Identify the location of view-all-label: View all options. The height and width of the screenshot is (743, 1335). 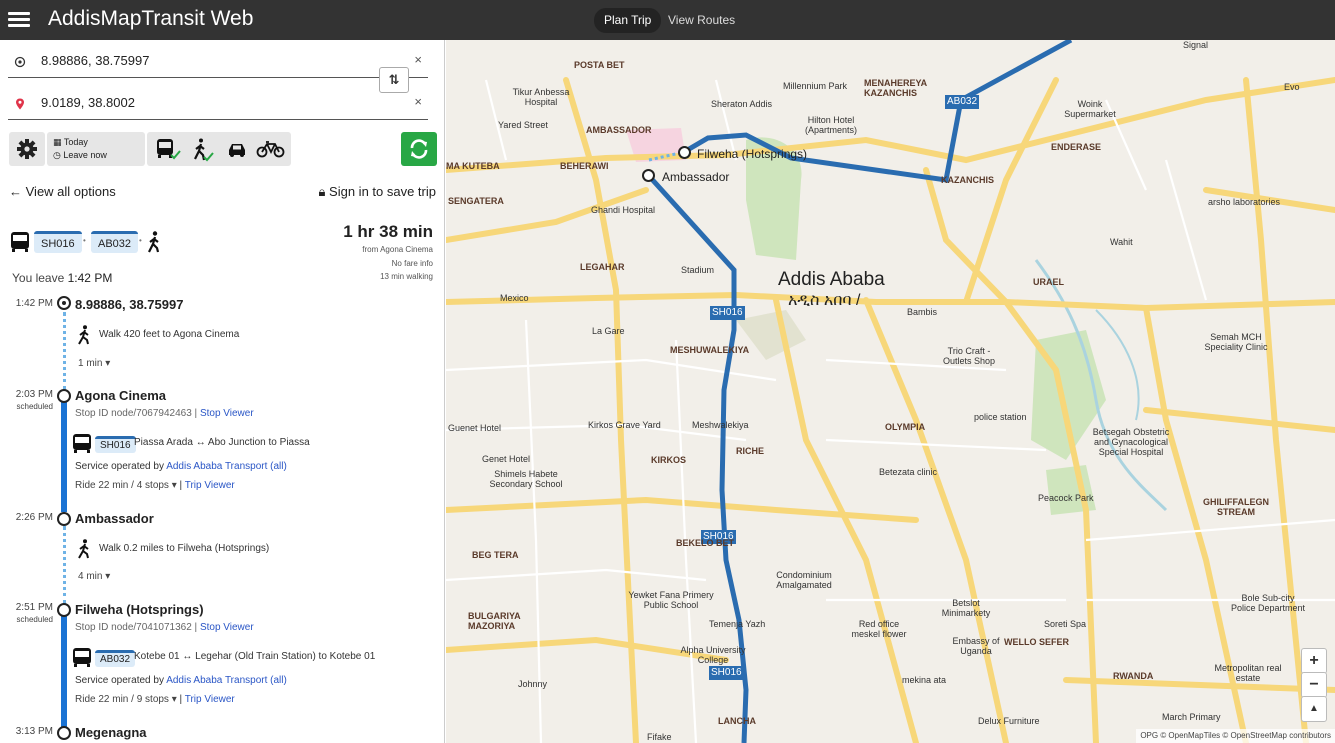
(70, 191).